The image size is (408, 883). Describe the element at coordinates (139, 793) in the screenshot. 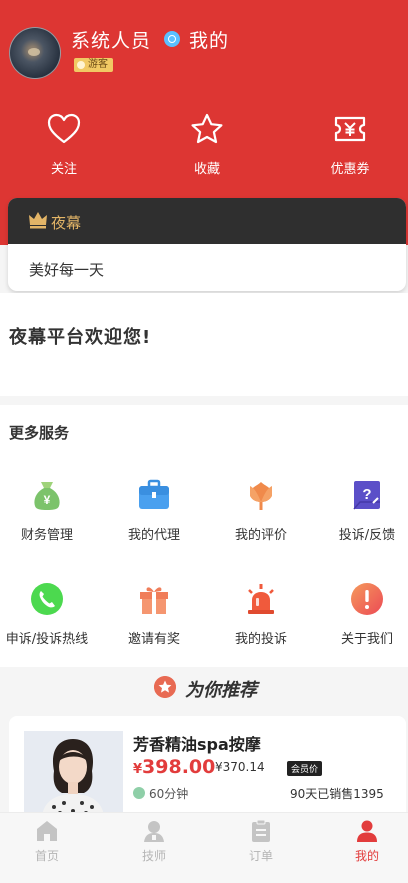

I see `clock-icon` at that location.